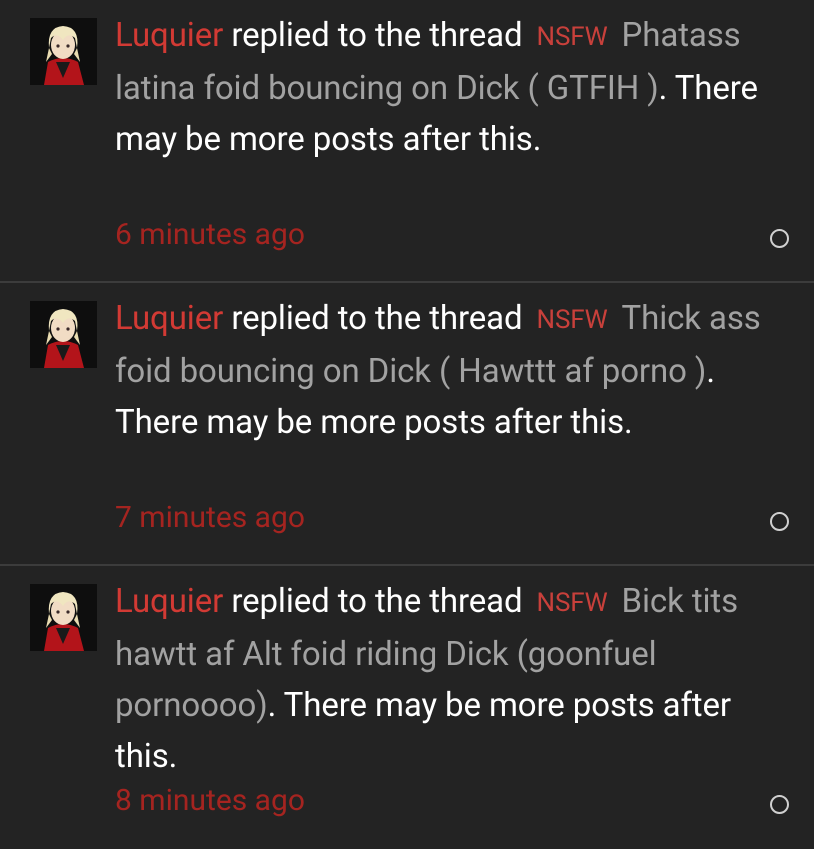 This screenshot has width=814, height=849. Describe the element at coordinates (210, 800) in the screenshot. I see `alert-time: 8 minutes ago` at that location.